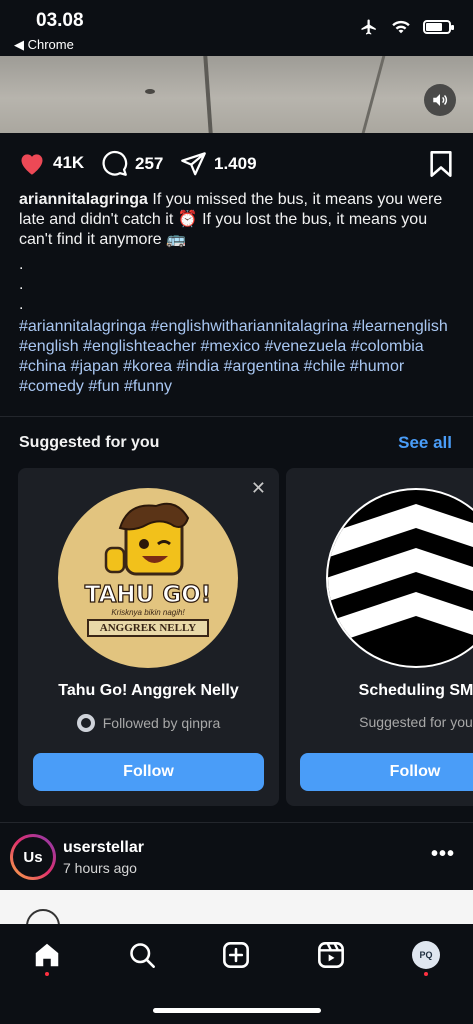 This screenshot has height=1024, width=473. I want to click on logo-tagline: Krisknya bikin nagih!, so click(148, 612).